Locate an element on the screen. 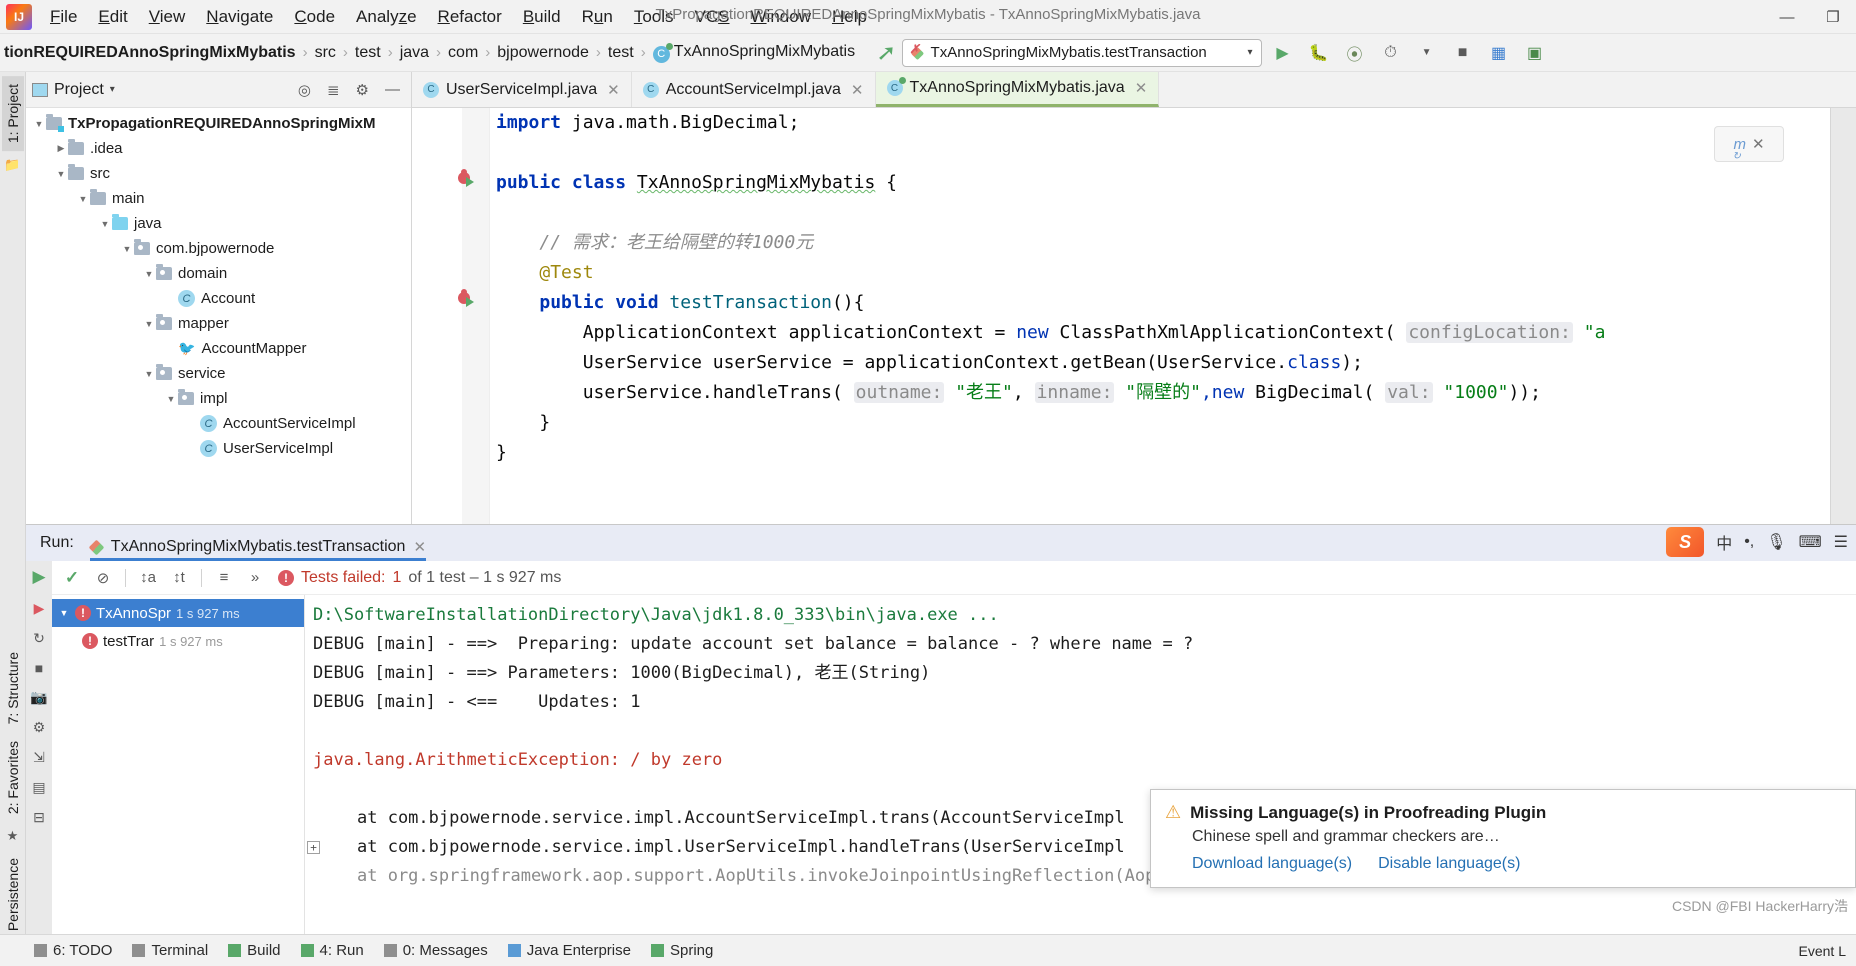  project-tree-node: ▼ TxPropagationREQUIREDAnnoSpringMixM is located at coordinates (218, 123).